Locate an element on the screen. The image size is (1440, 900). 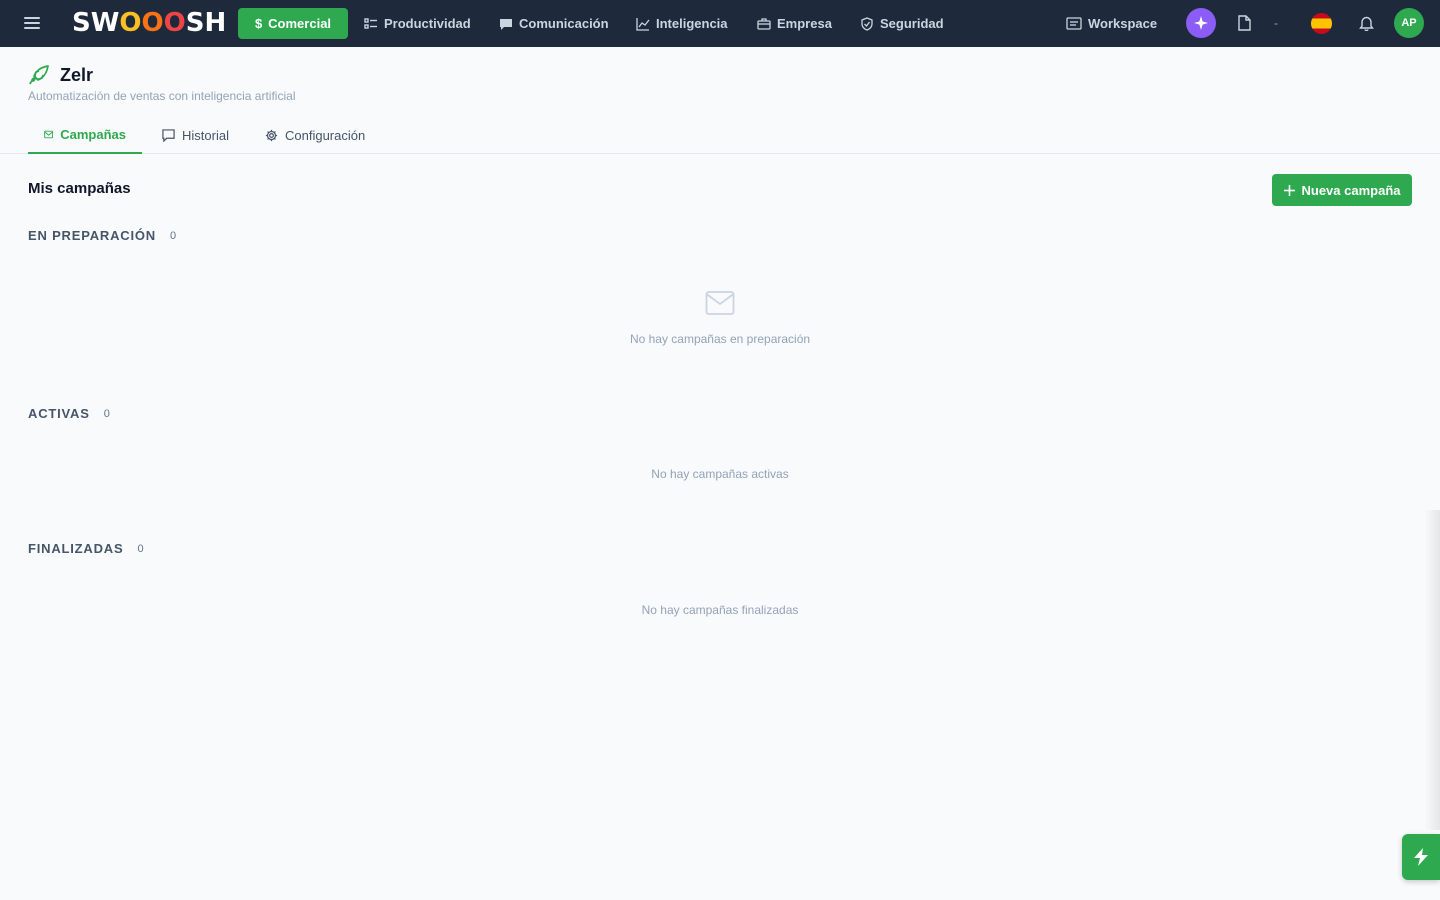
briefcase-icon is located at coordinates (764, 23).